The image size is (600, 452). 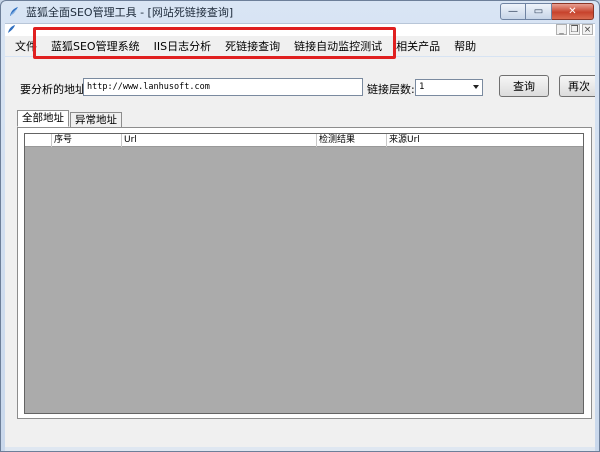 I want to click on grid-header: 序号 Url 检测结果 来源Url, so click(x=304, y=140).